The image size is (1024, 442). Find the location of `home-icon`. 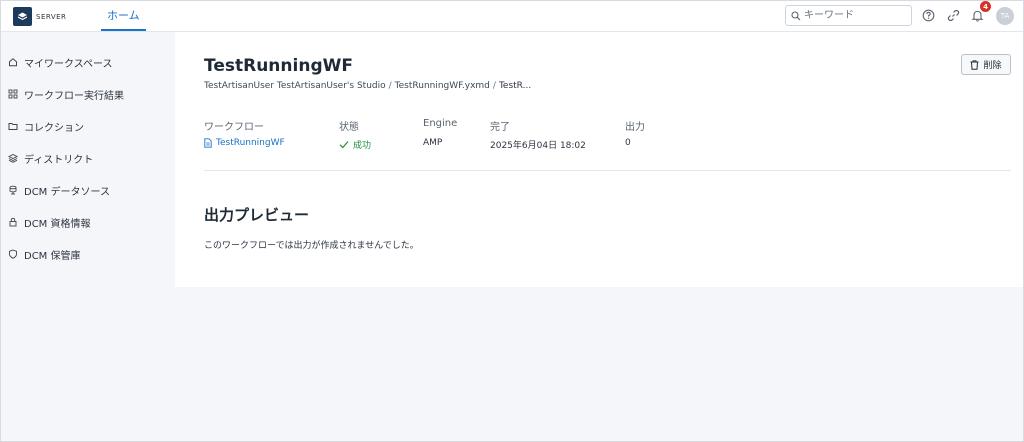

home-icon is located at coordinates (13, 62).